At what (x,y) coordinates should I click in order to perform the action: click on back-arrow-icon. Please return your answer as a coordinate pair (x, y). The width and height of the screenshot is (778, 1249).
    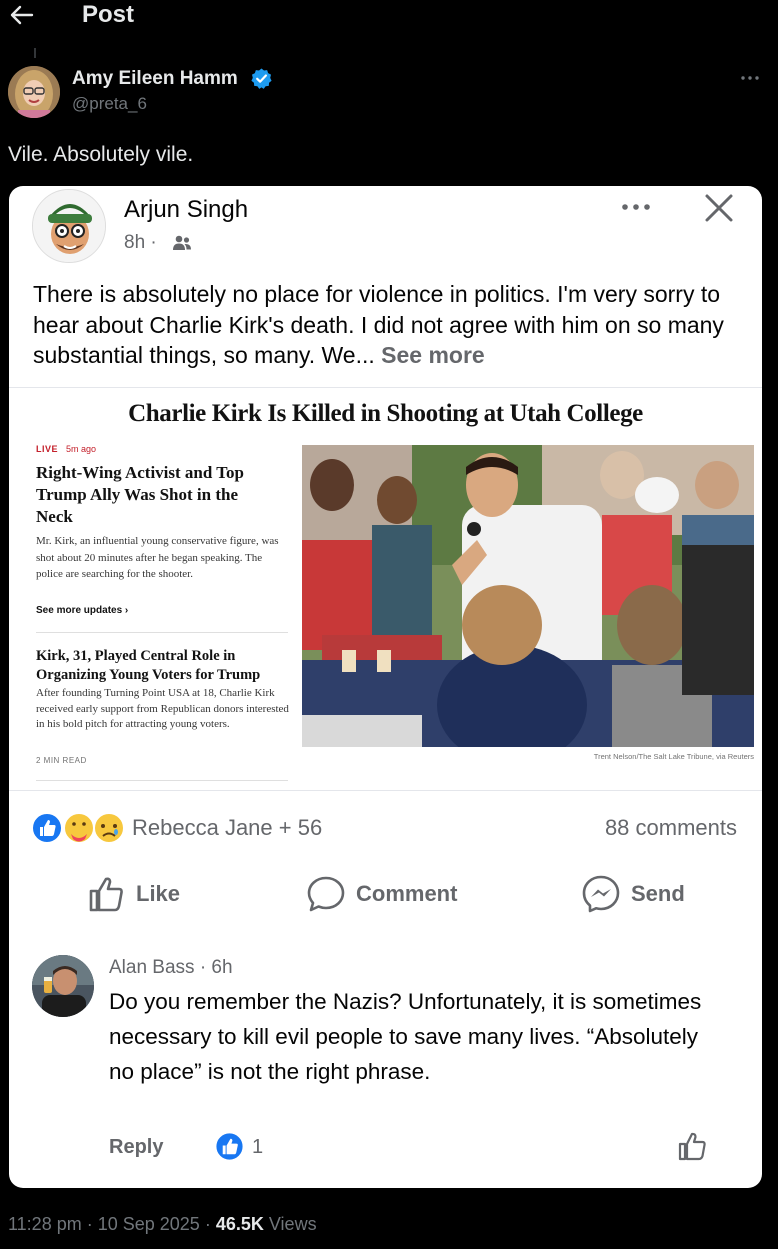
    Looking at the image, I should click on (22, 15).